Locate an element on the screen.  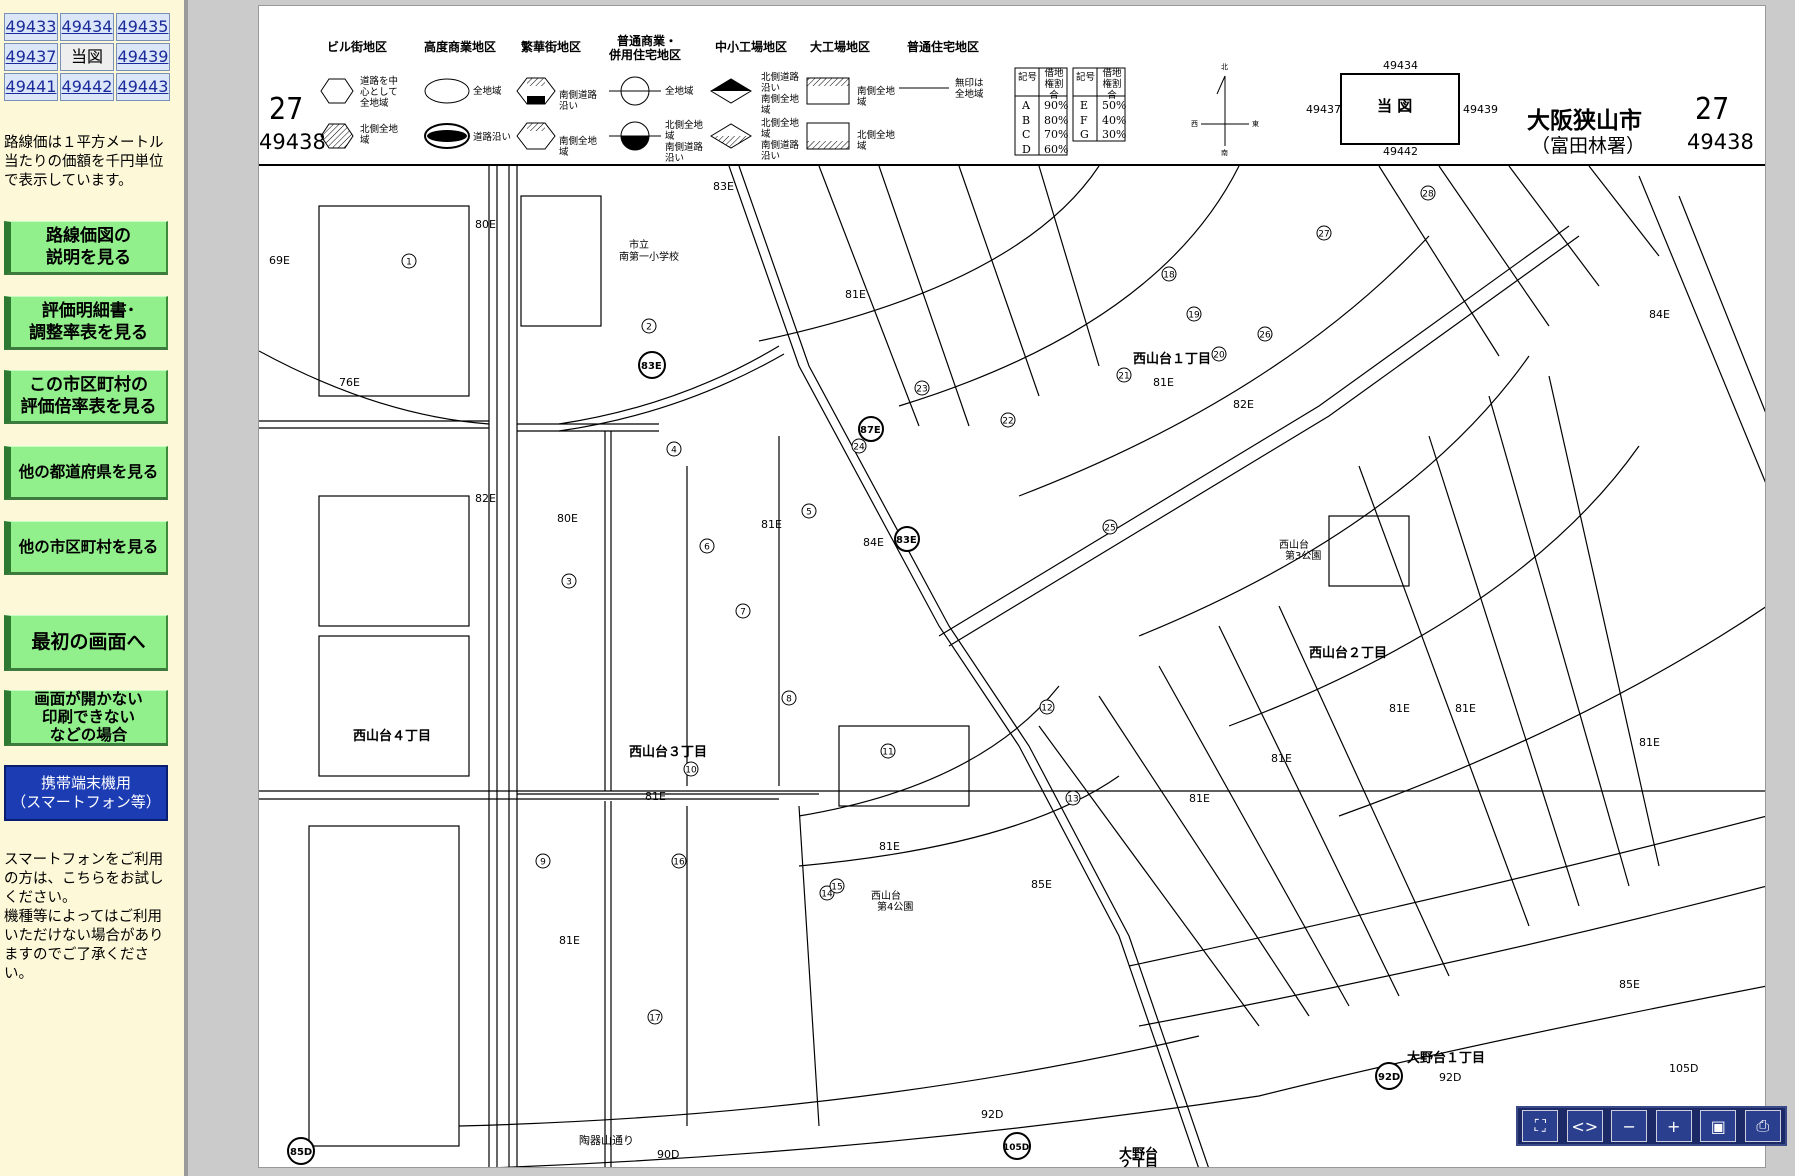
block-number: 13 is located at coordinates (1072, 800).